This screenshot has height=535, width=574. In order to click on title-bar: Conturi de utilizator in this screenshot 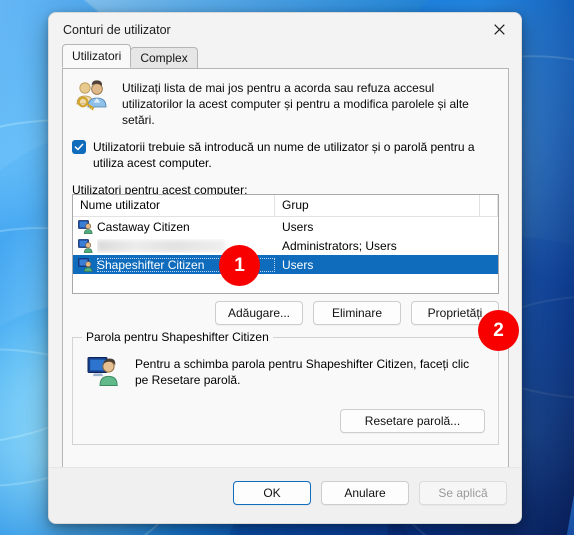, I will do `click(285, 29)`.